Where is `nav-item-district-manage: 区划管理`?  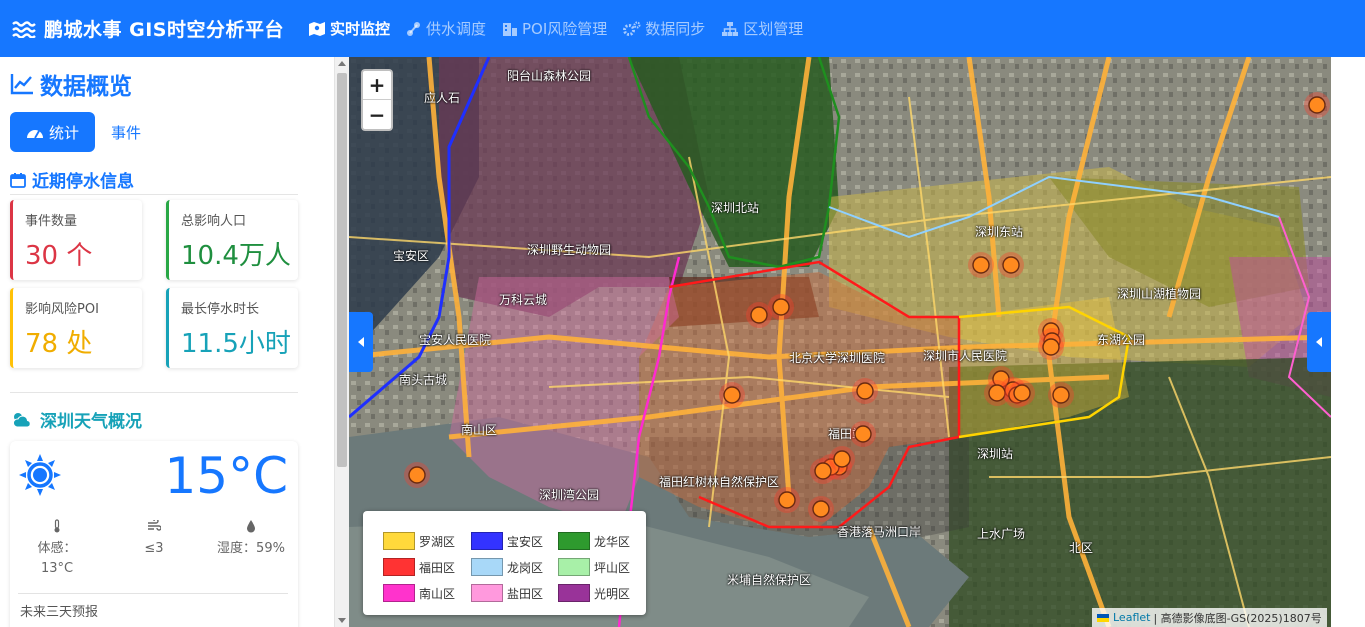 nav-item-district-manage: 区划管理 is located at coordinates (762, 28).